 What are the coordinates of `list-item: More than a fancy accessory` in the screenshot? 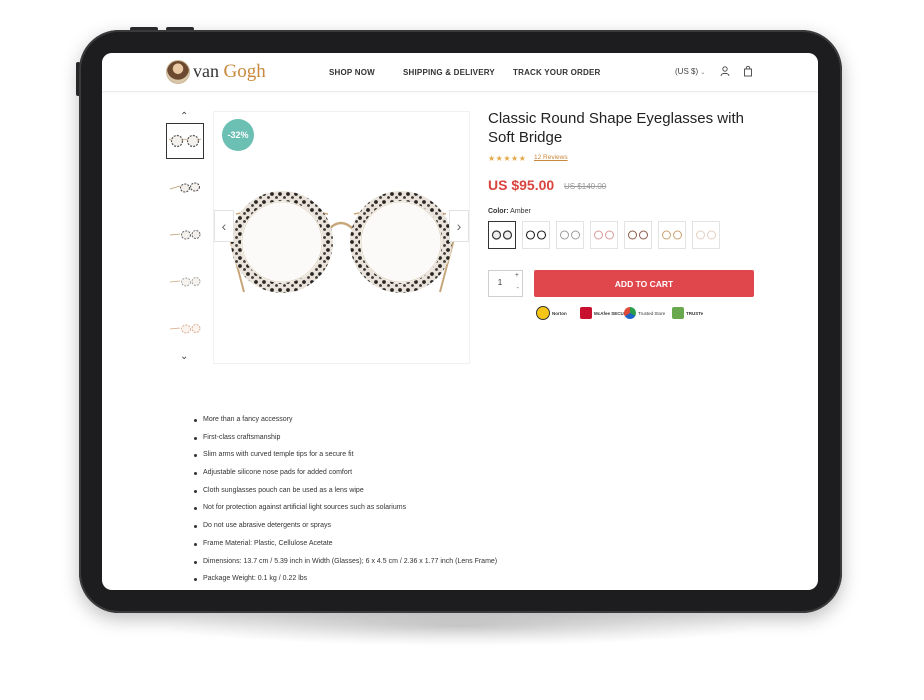 It's located at (345, 420).